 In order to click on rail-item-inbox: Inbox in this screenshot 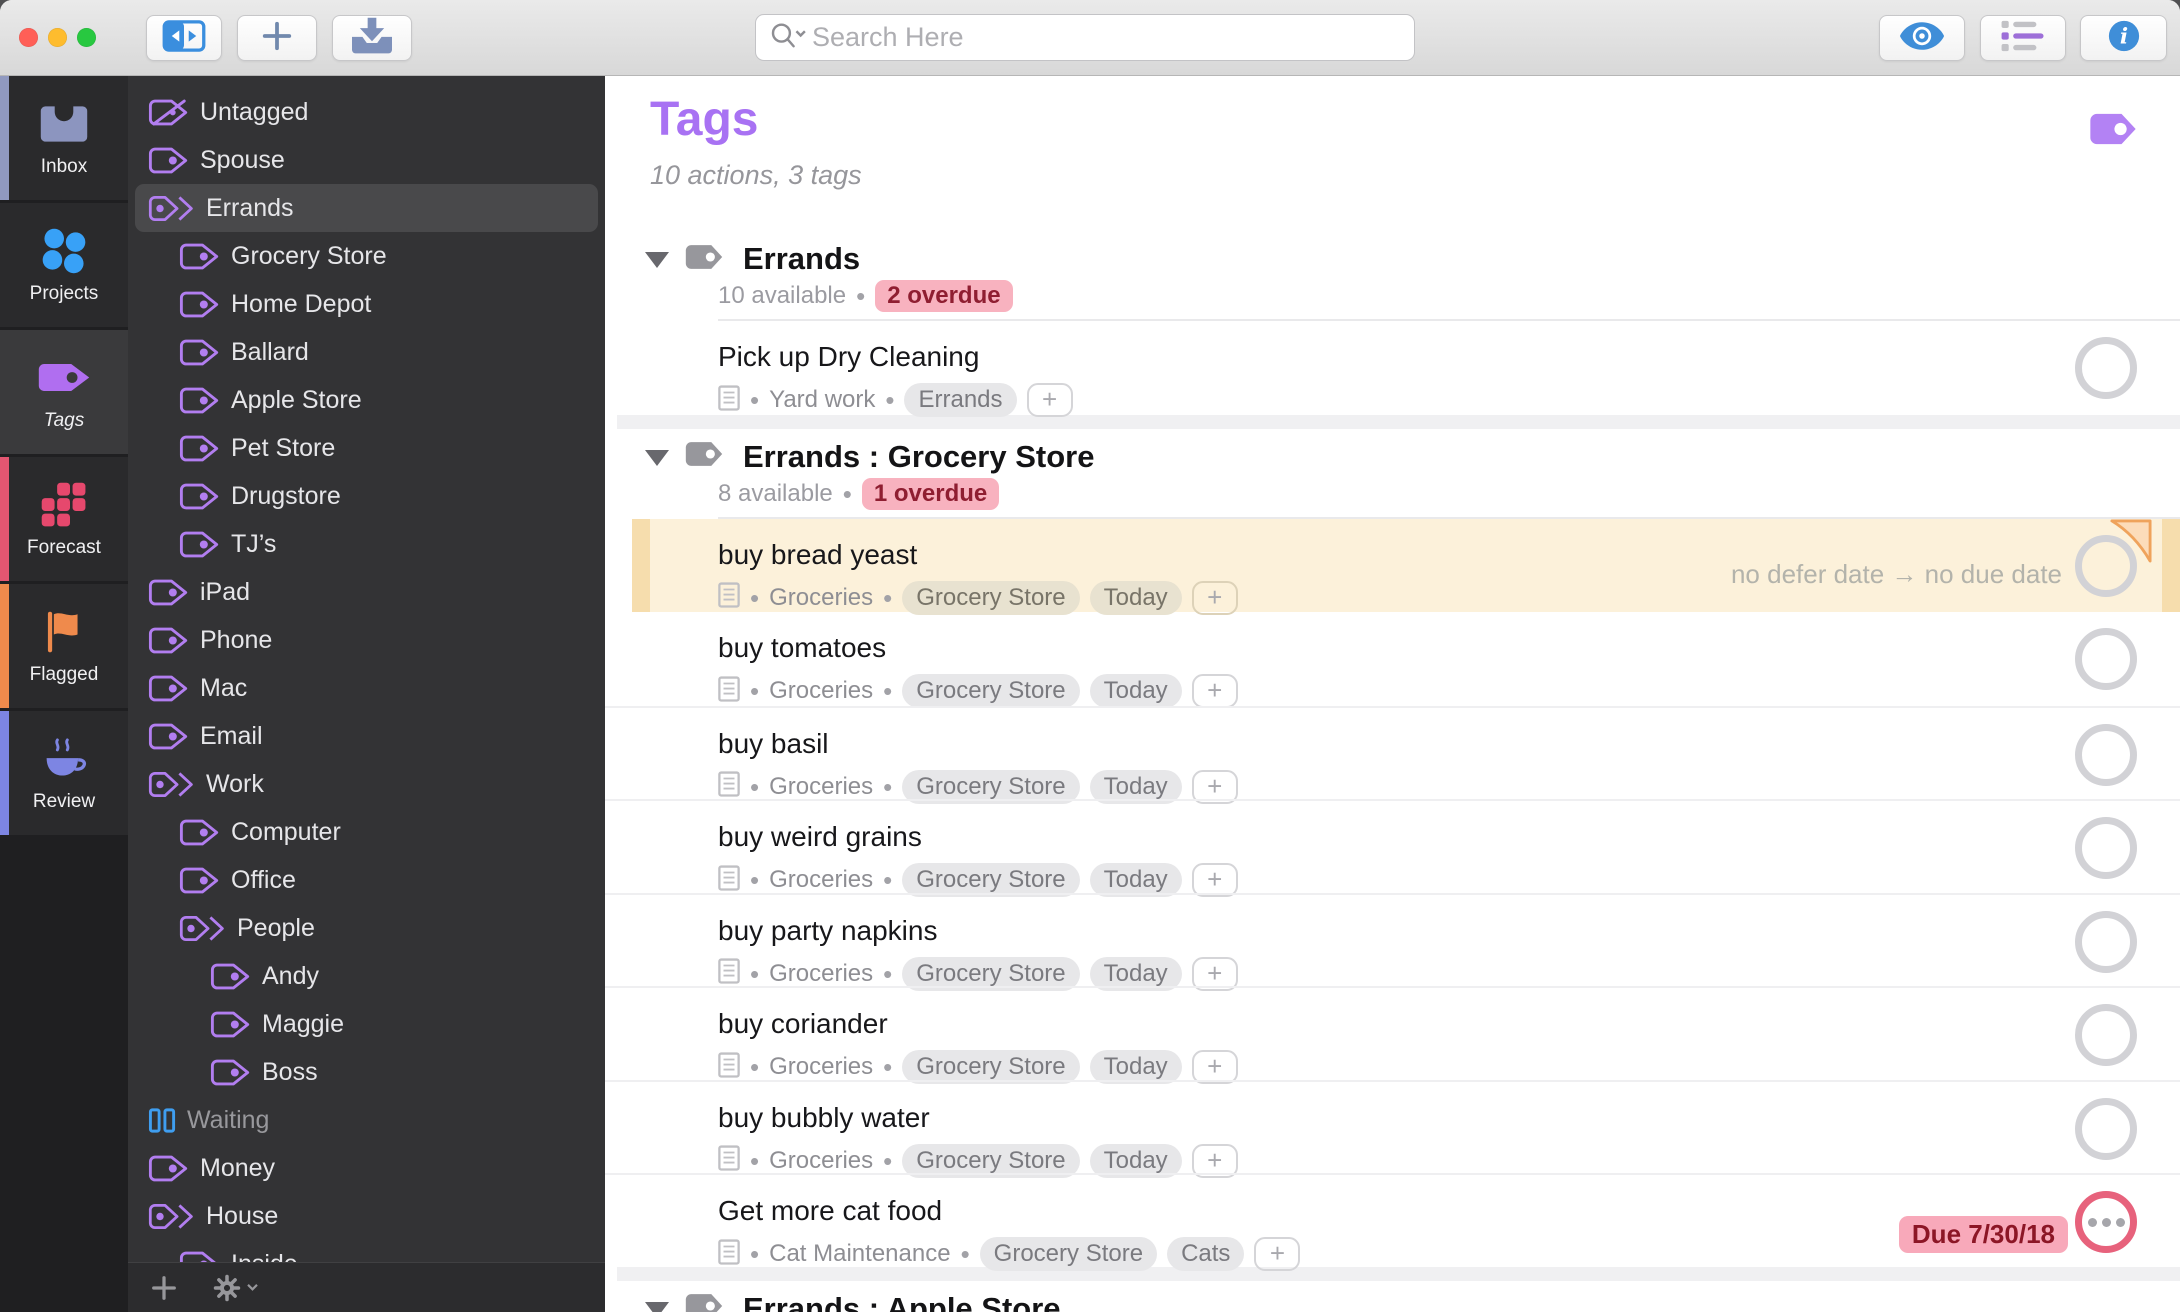, I will do `click(64, 138)`.